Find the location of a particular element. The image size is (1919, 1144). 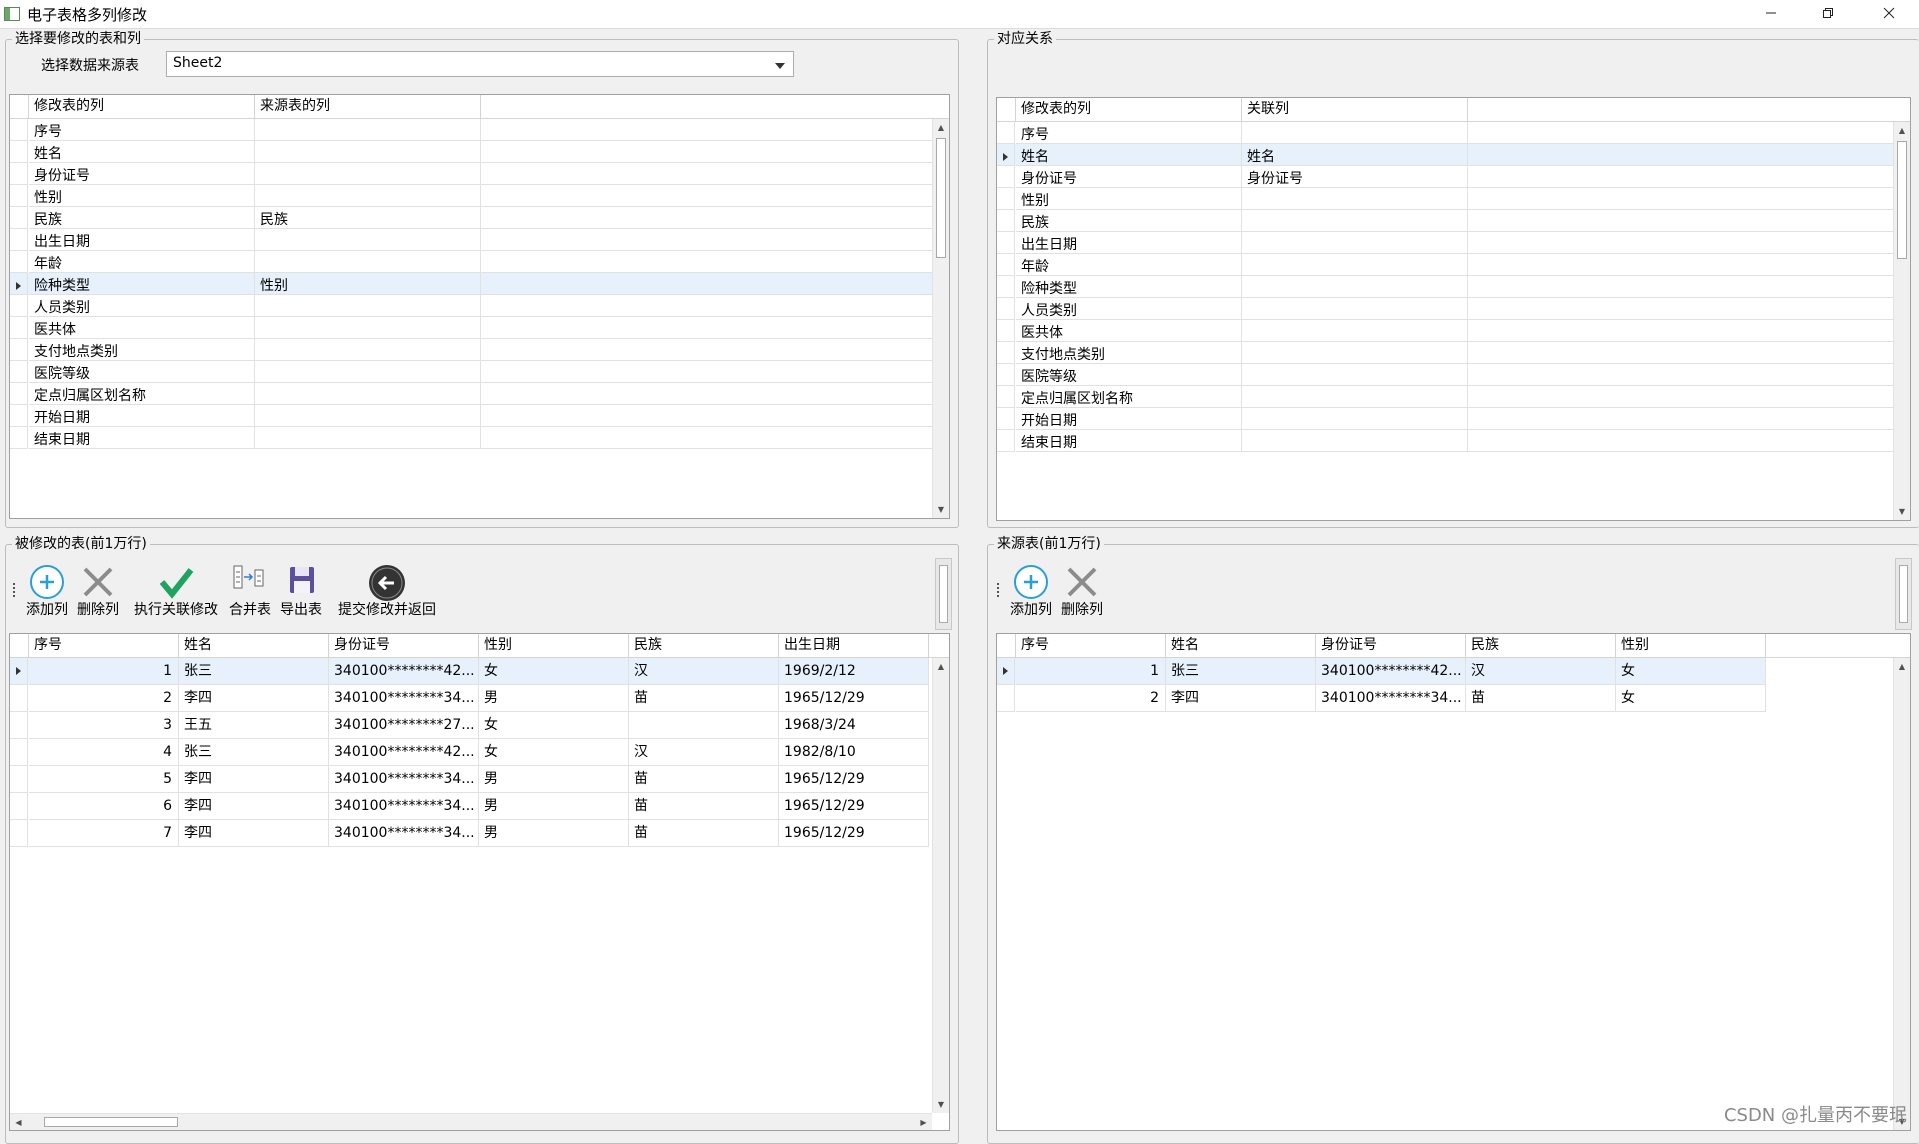

target-column-cell: 身份证号 is located at coordinates (1129, 177).